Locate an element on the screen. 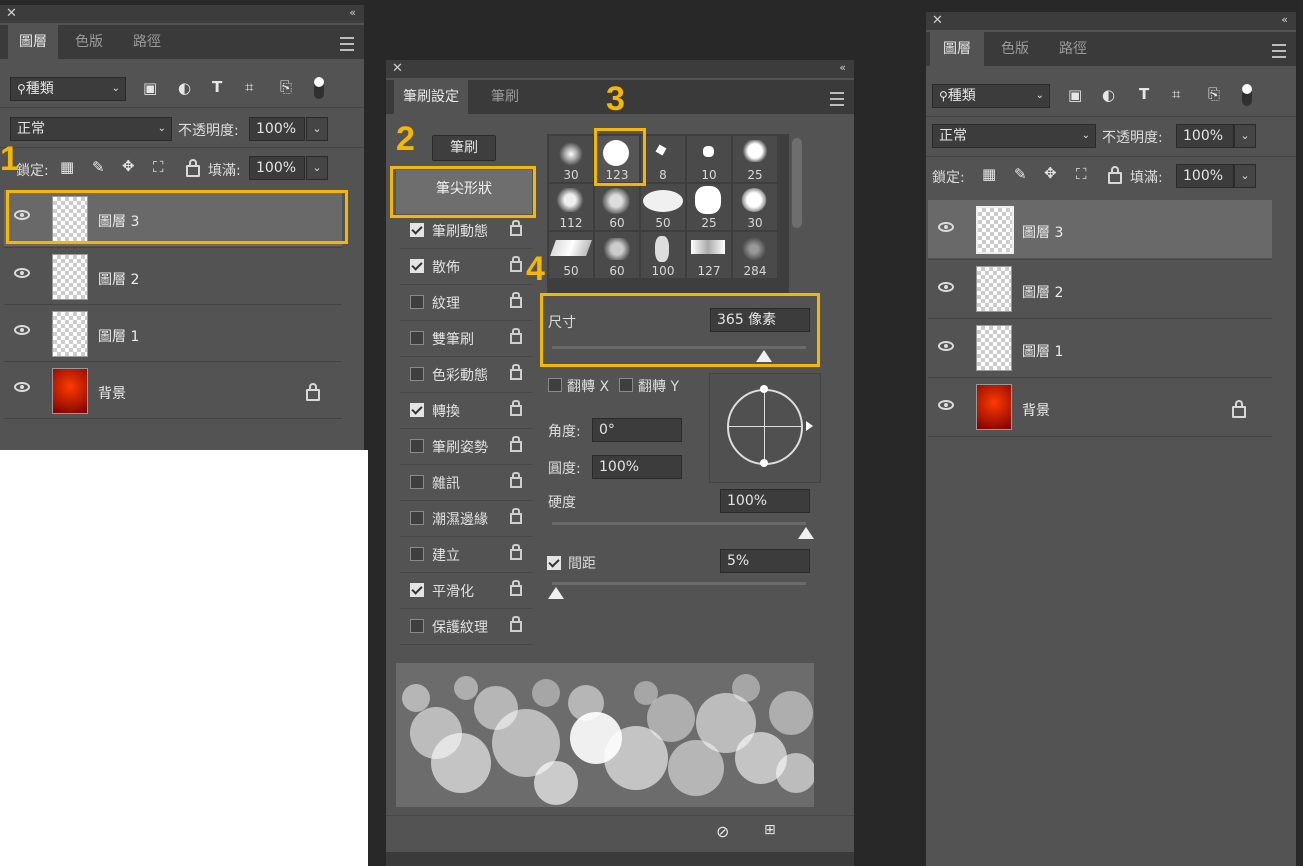 The image size is (1303, 866). layer-row: 圖層 1 is located at coordinates (1100, 348).